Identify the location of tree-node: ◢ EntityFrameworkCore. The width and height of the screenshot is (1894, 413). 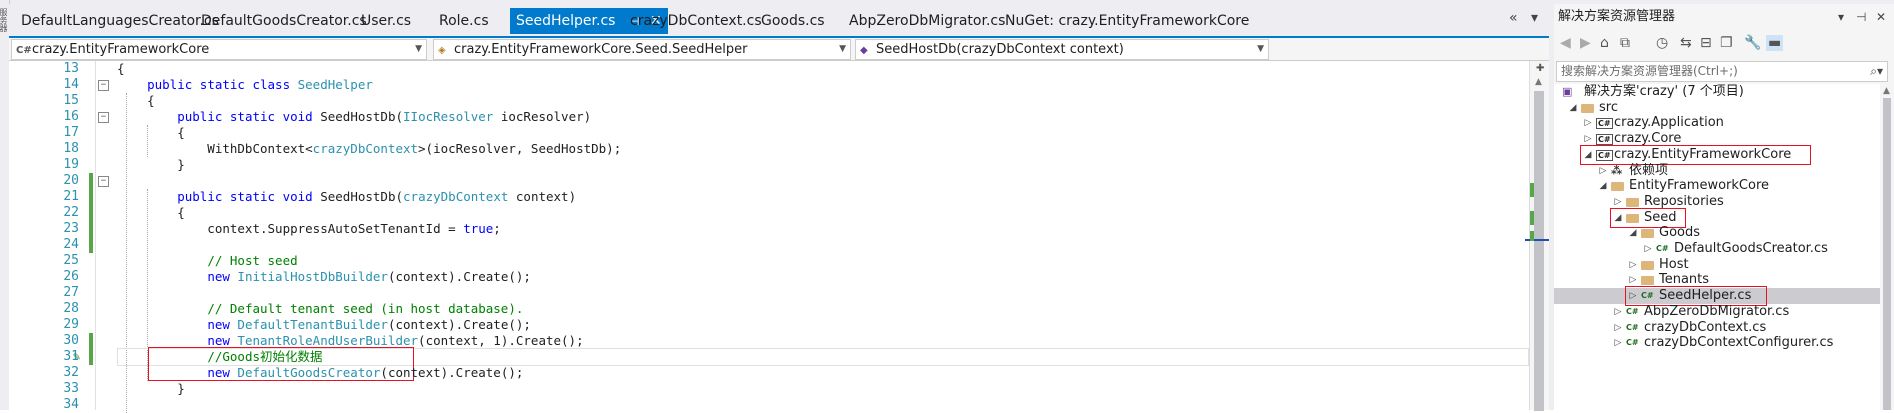
(1717, 186).